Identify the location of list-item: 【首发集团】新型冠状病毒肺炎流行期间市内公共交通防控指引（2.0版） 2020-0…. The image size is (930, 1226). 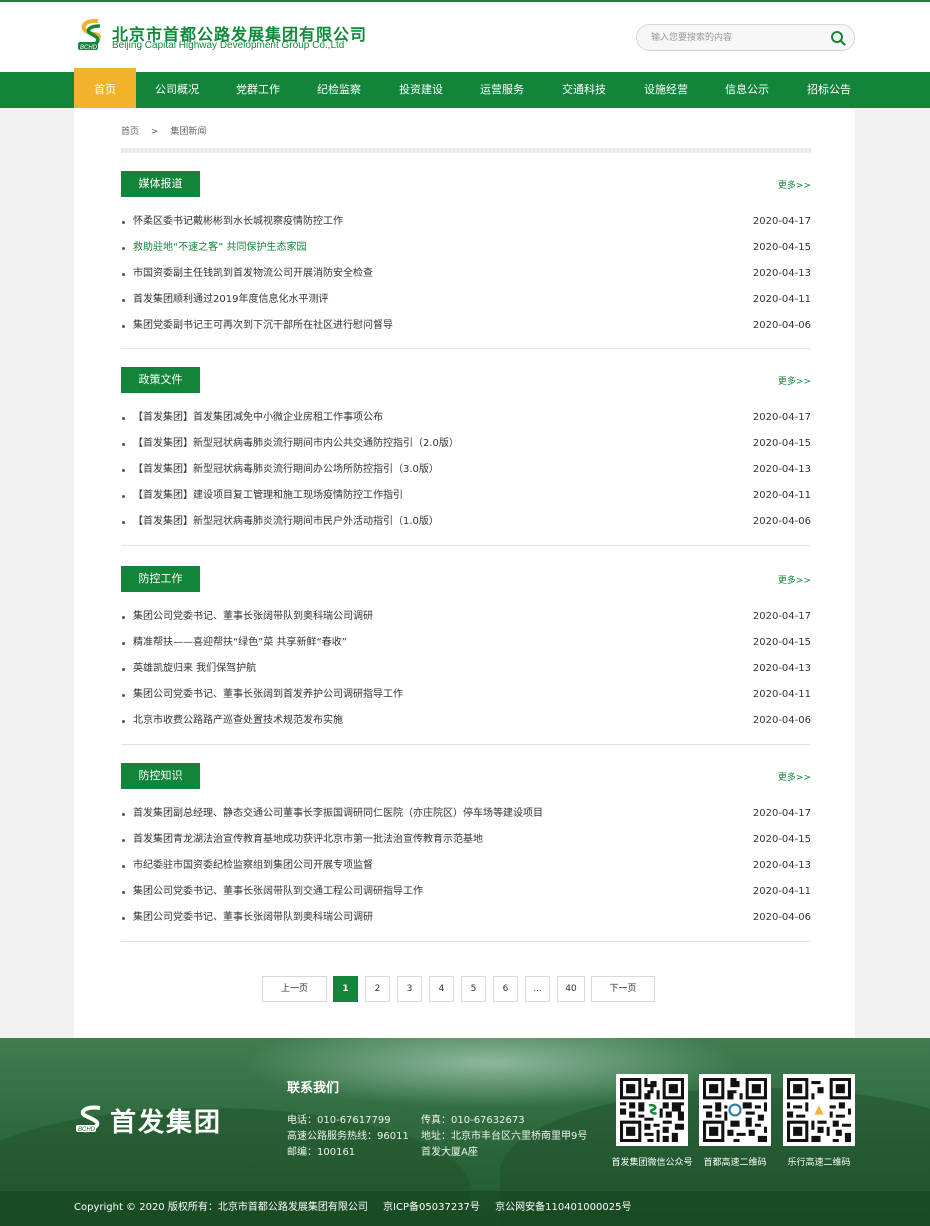
(466, 444).